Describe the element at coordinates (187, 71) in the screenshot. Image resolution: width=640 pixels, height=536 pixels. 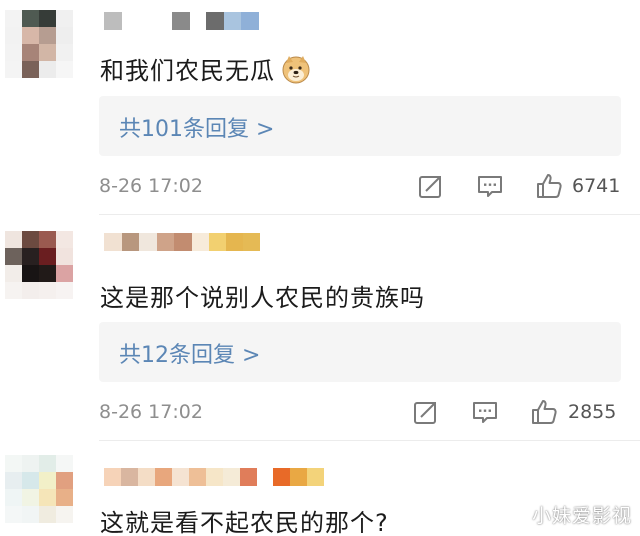
I see `comment-text-content: 和我们农民无瓜` at that location.